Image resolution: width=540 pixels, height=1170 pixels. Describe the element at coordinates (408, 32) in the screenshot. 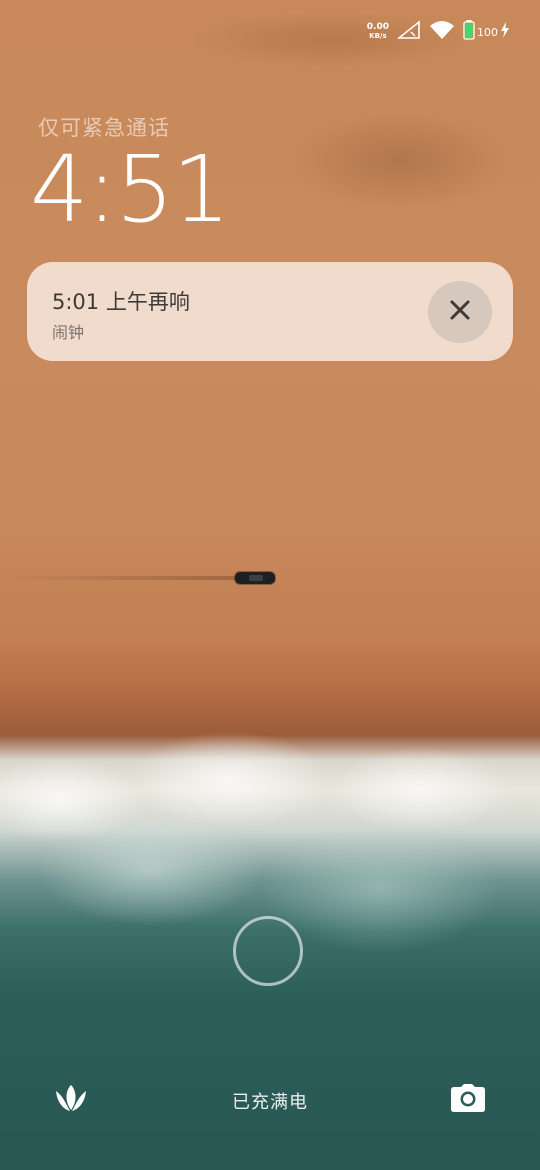

I see `cellular-signal-icon` at that location.